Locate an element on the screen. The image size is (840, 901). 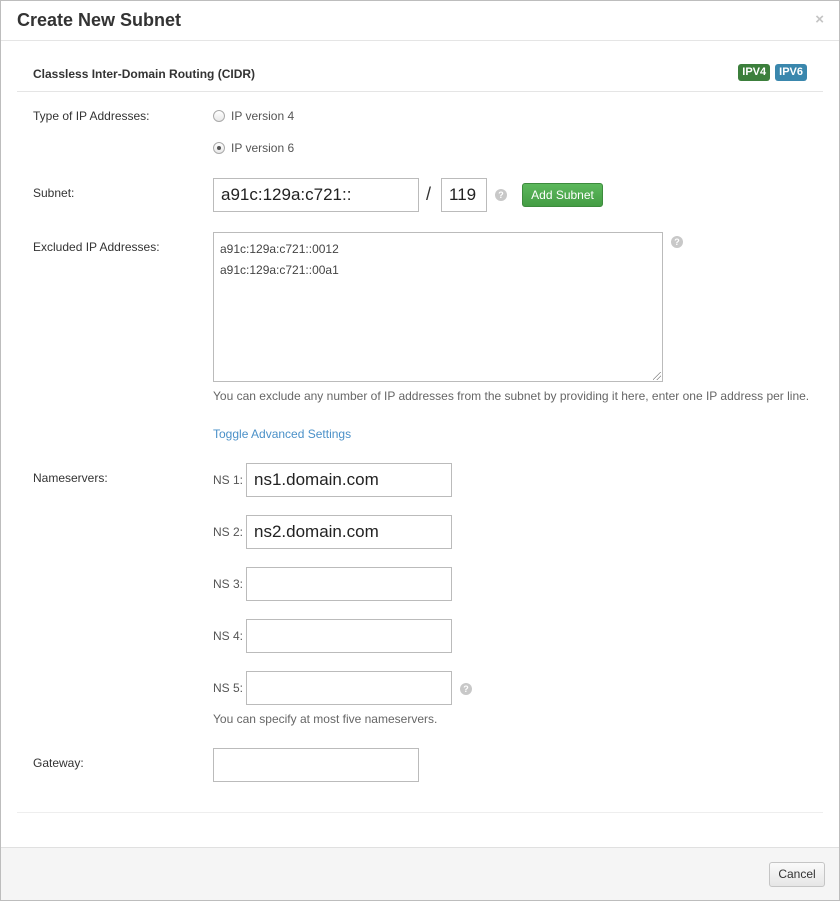
ns1-input: ns1.domain.com is located at coordinates (349, 480).